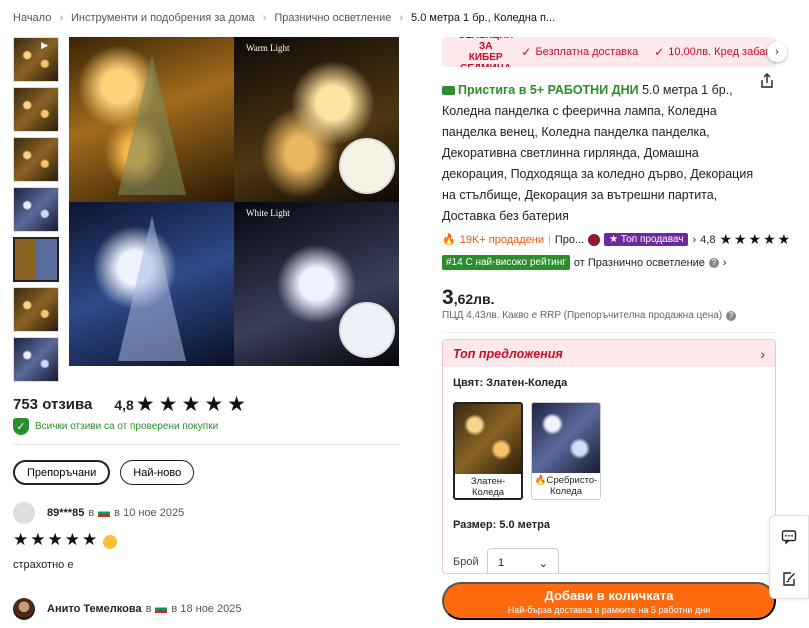 This screenshot has height=628, width=809. I want to click on quantity-value: 1, so click(501, 563).